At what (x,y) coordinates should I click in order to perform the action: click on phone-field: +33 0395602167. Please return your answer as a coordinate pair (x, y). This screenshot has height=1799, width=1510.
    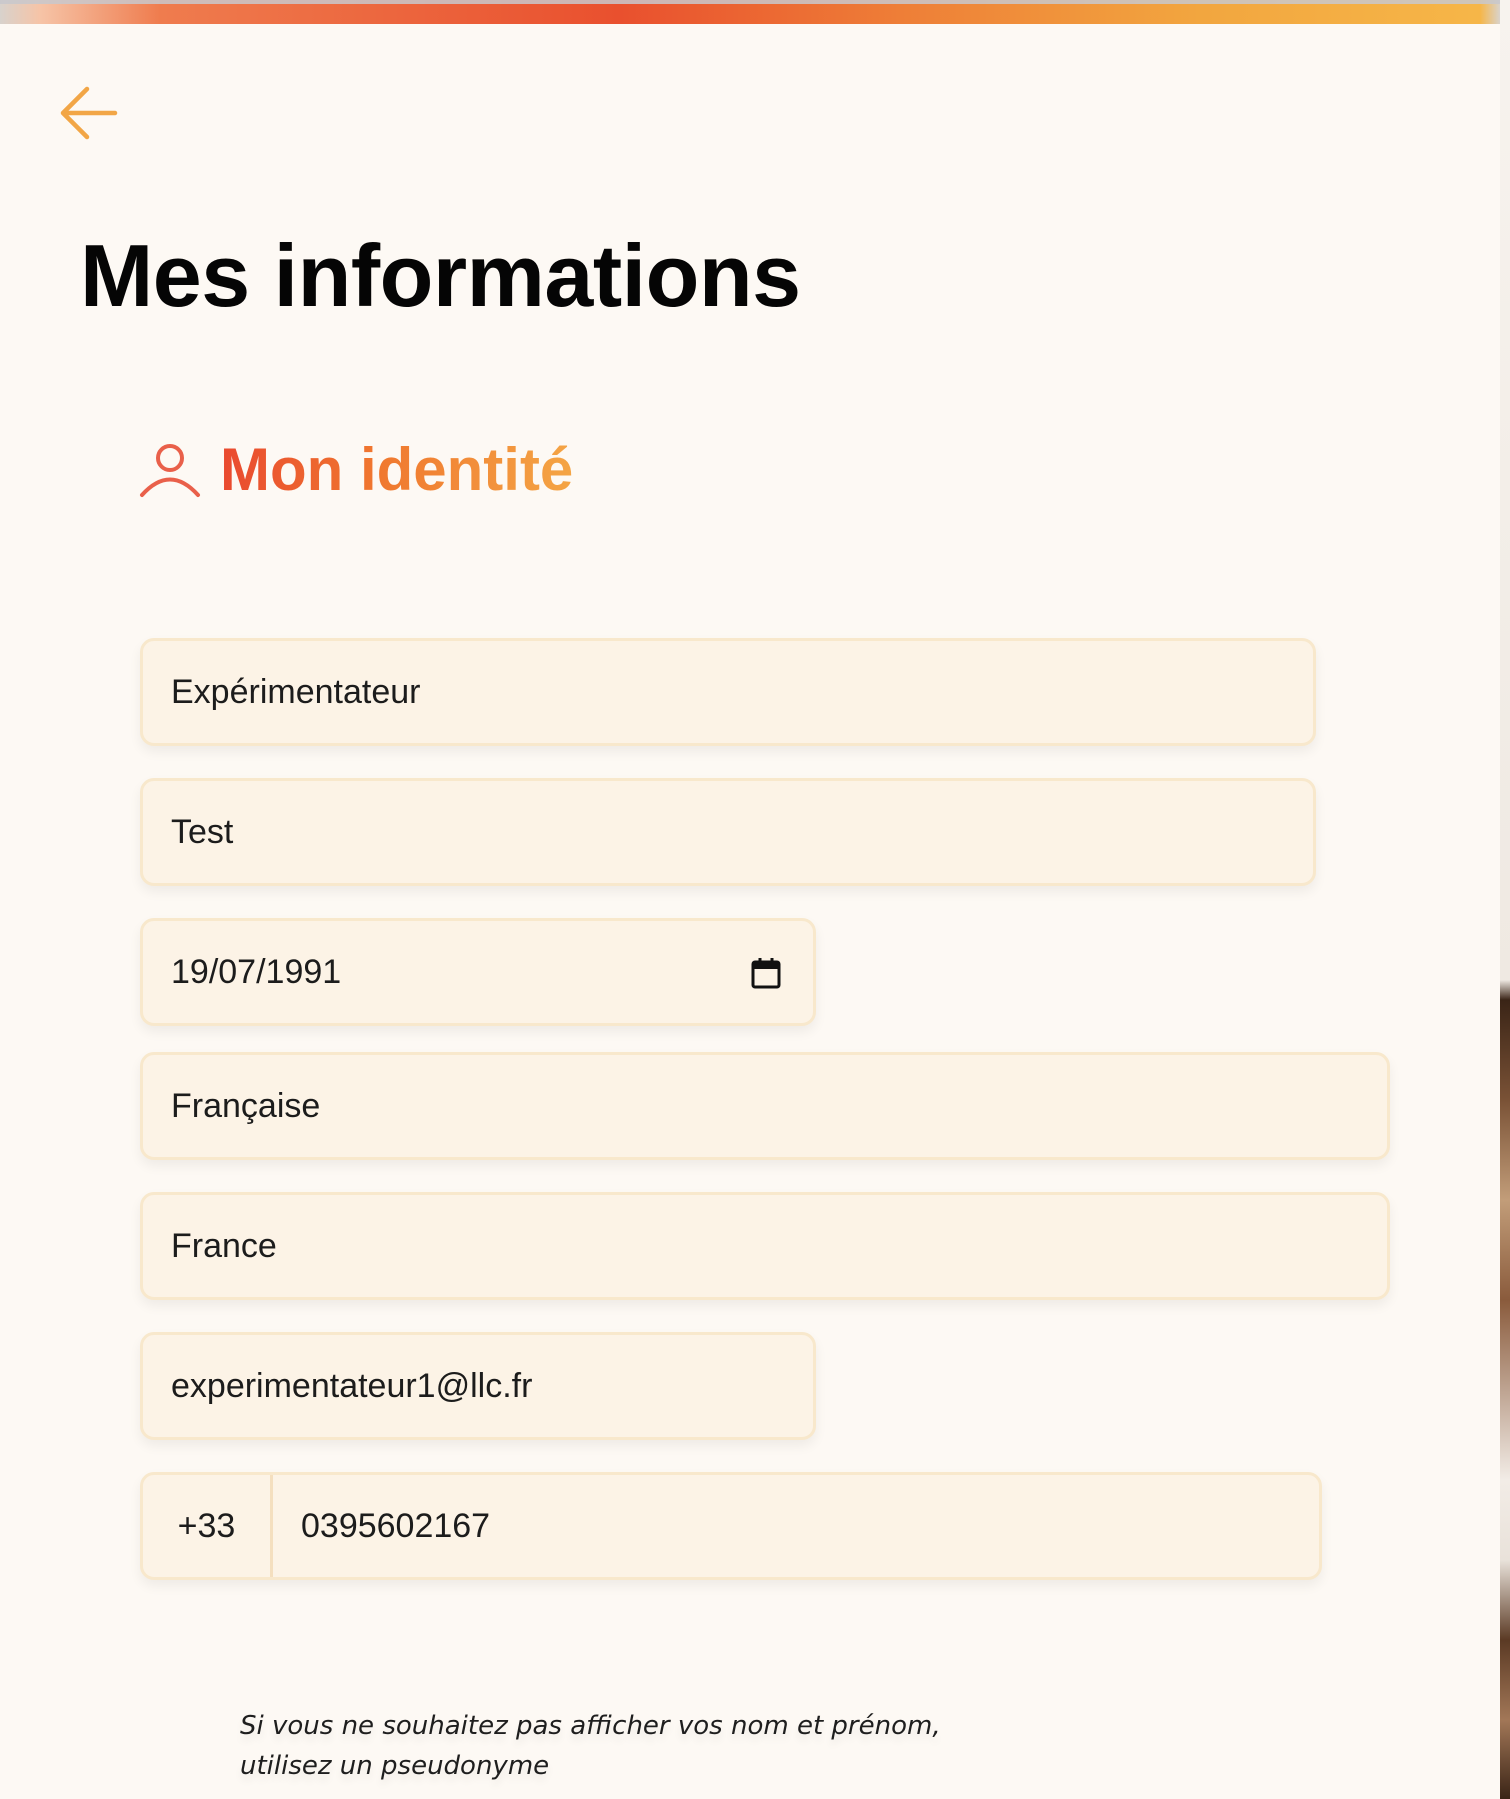
    Looking at the image, I should click on (731, 1526).